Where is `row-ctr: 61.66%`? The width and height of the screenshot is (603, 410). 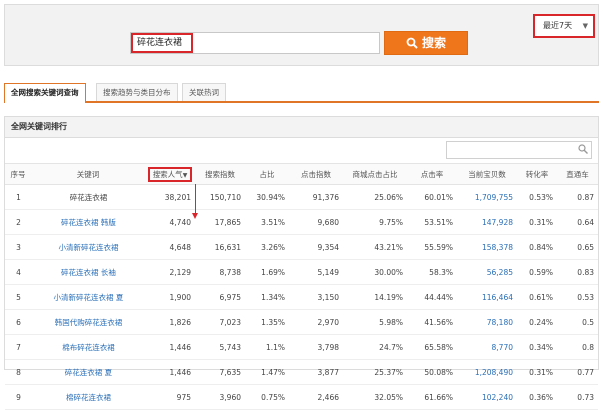 row-ctr: 61.66% is located at coordinates (432, 397).